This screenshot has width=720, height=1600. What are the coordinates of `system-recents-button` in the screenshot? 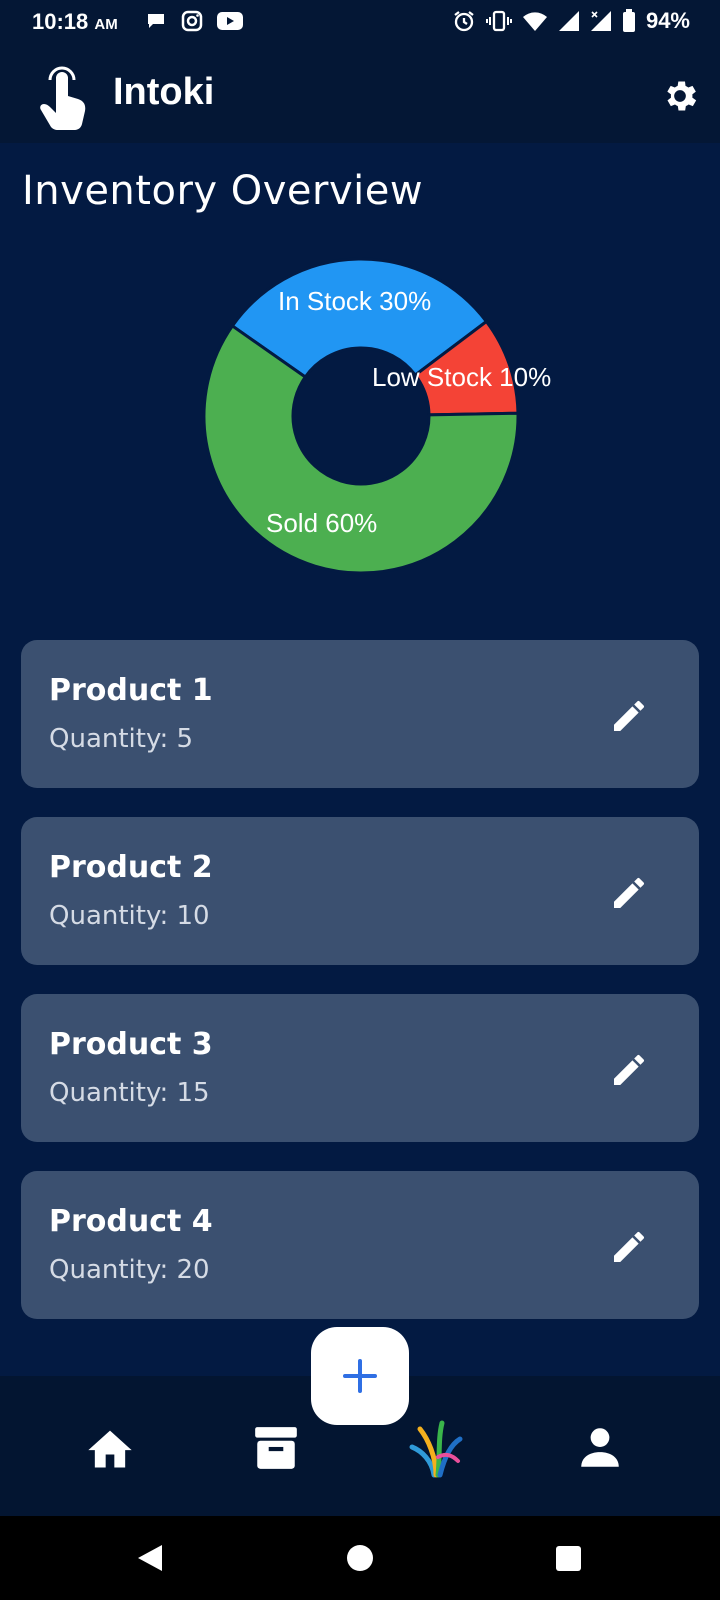 It's located at (568, 1558).